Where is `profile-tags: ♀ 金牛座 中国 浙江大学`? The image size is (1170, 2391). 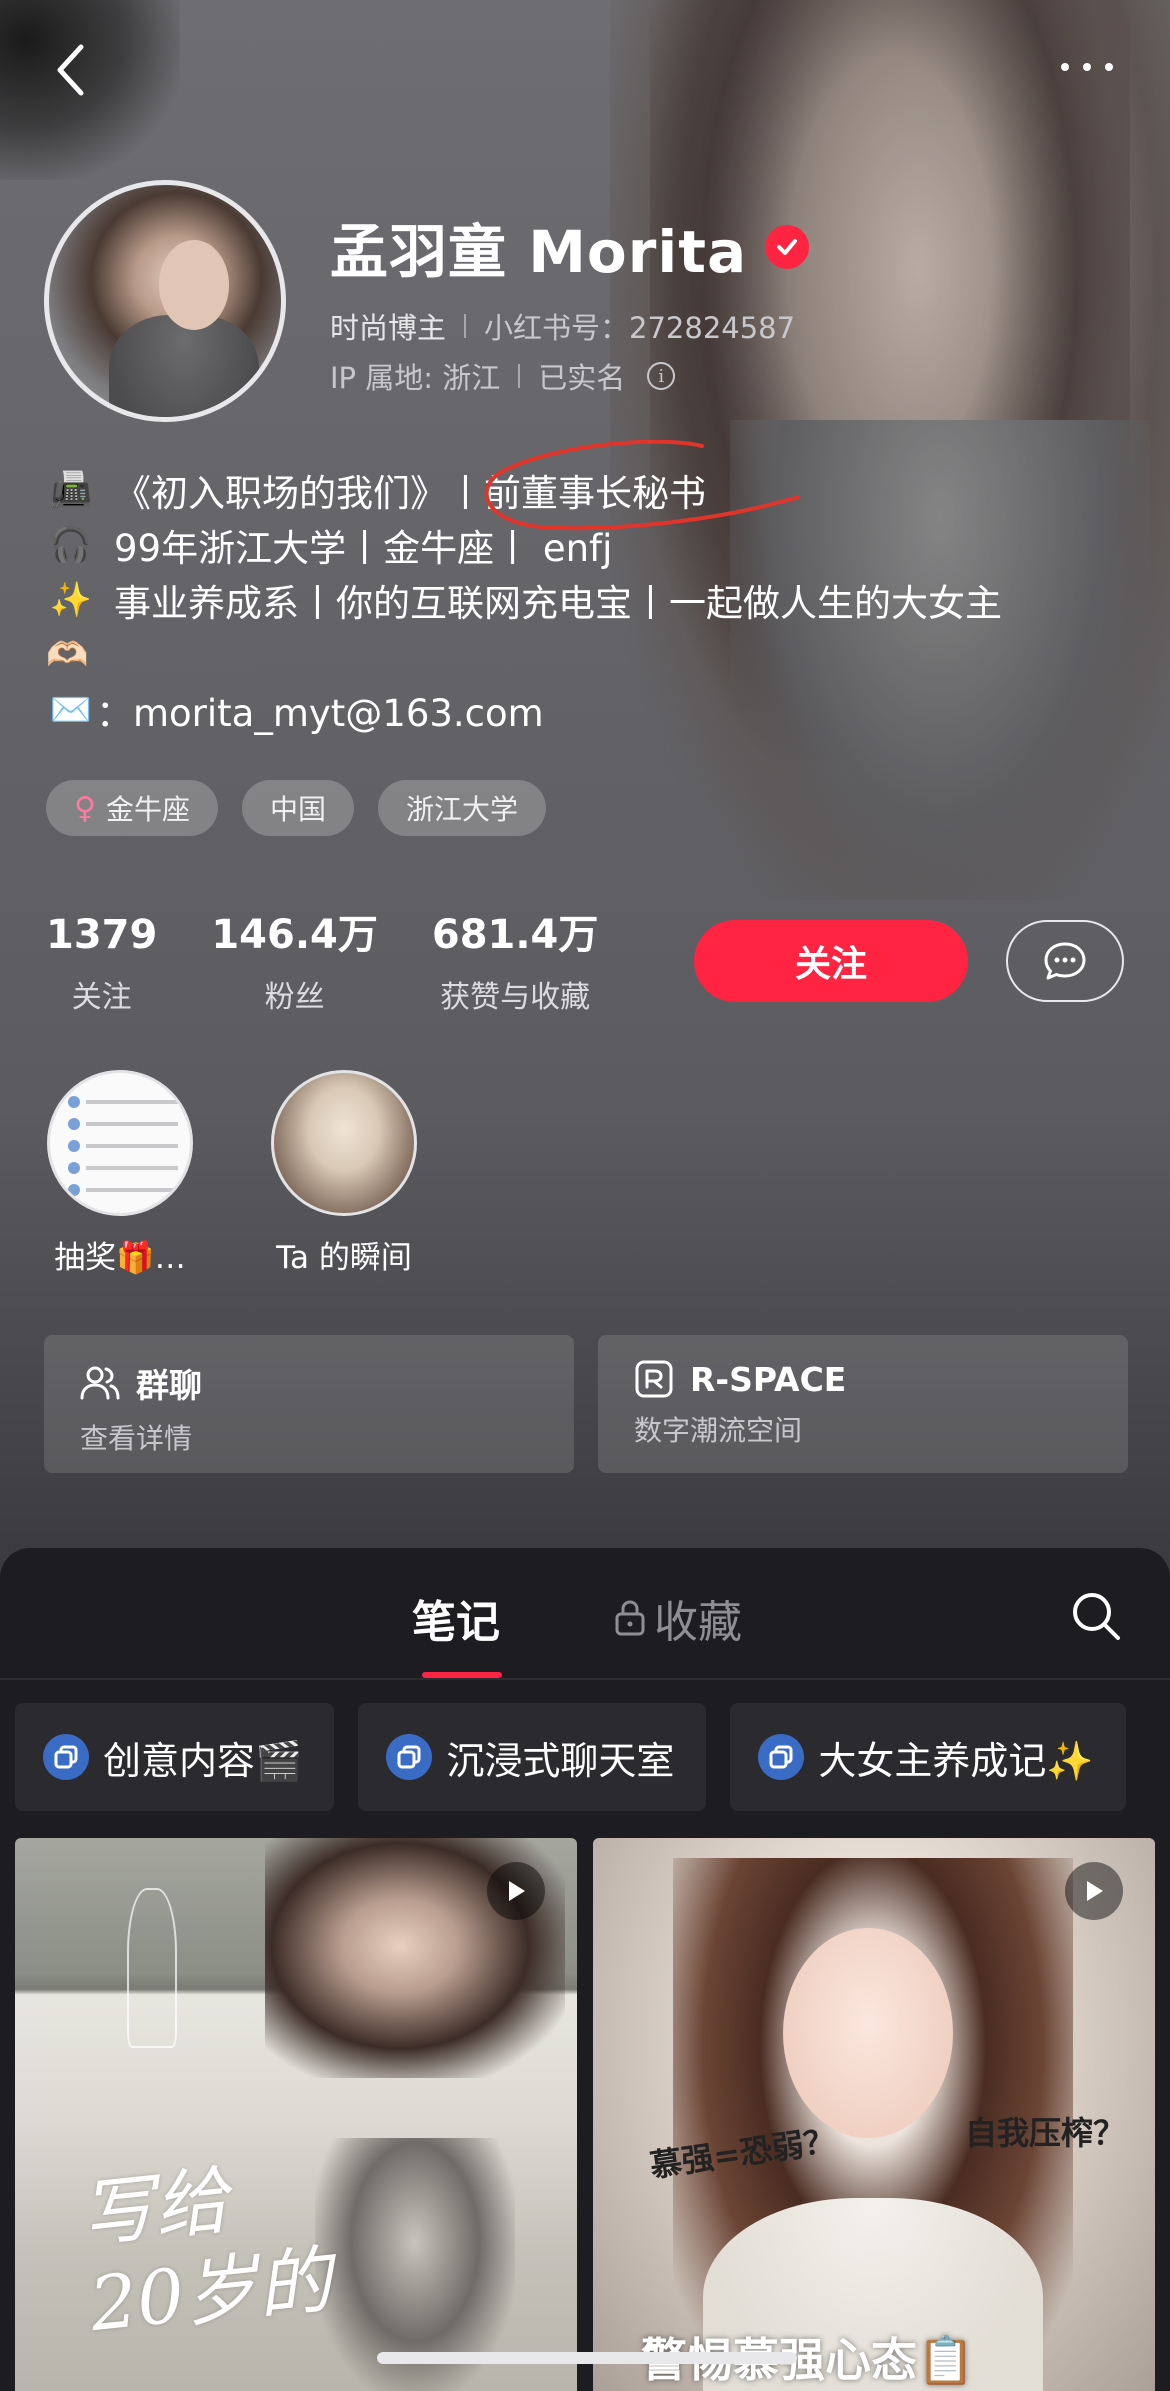 profile-tags: ♀ 金牛座 中国 浙江大学 is located at coordinates (296, 808).